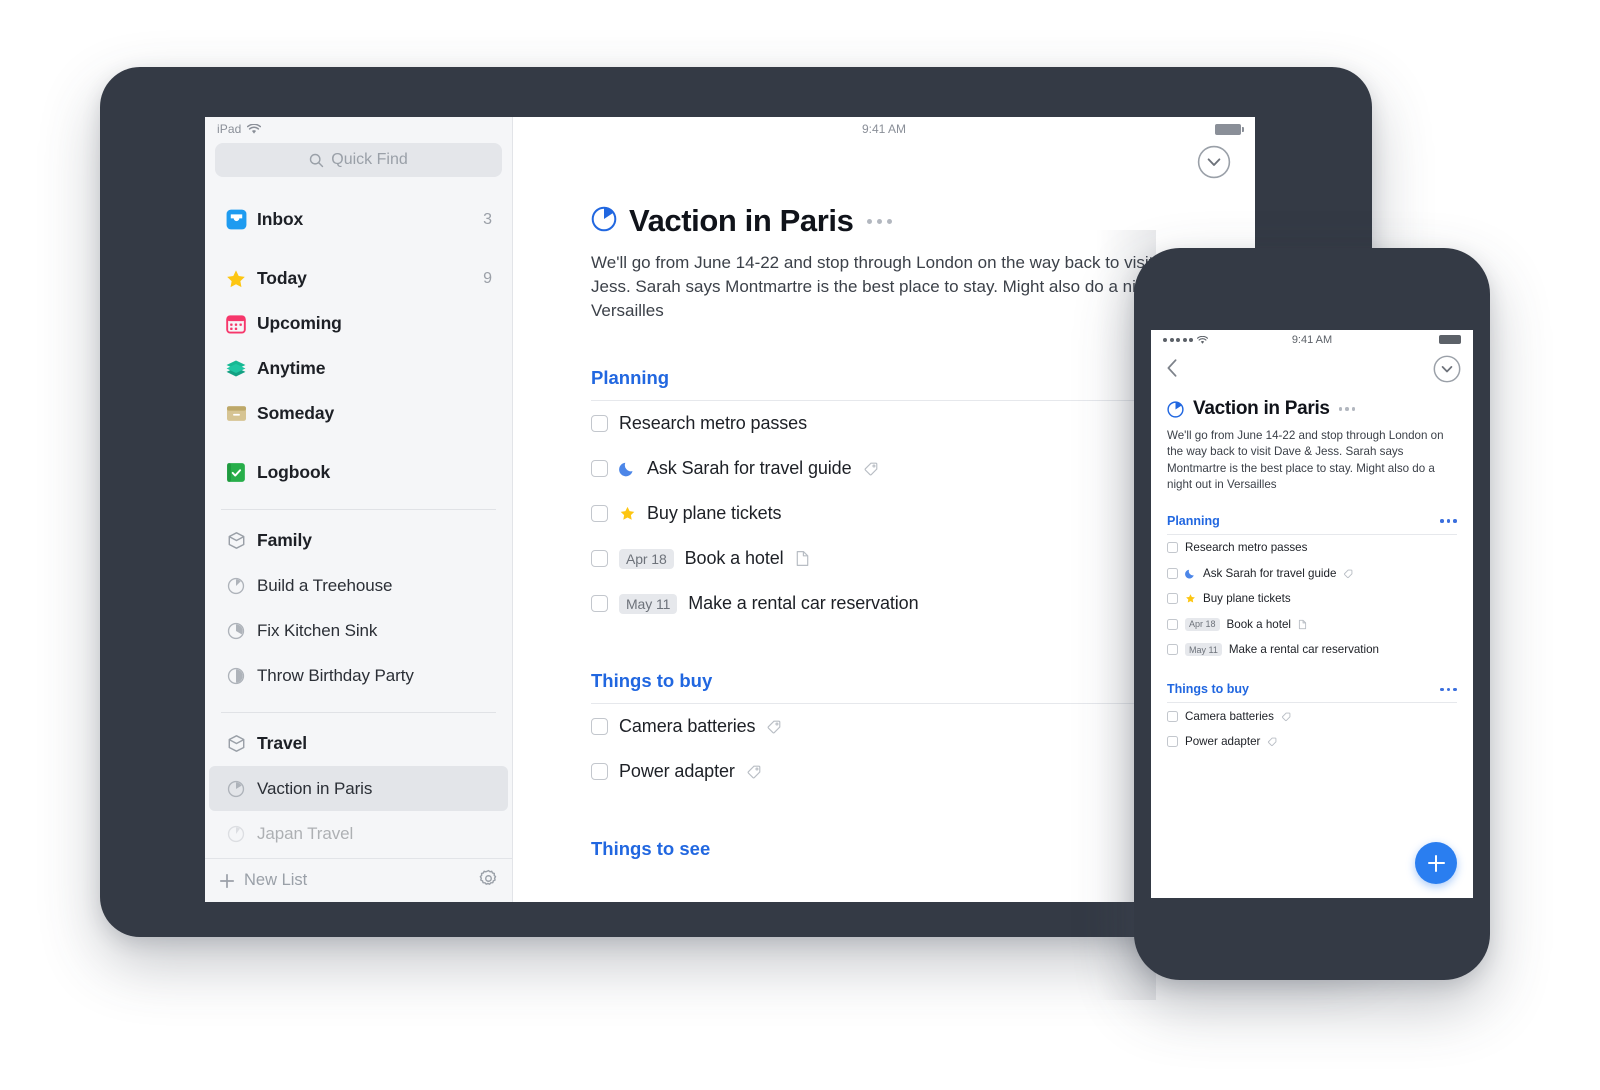 This screenshot has width=1600, height=1090. What do you see at coordinates (358, 129) in the screenshot?
I see `ipad-status-bar: iPad` at bounding box center [358, 129].